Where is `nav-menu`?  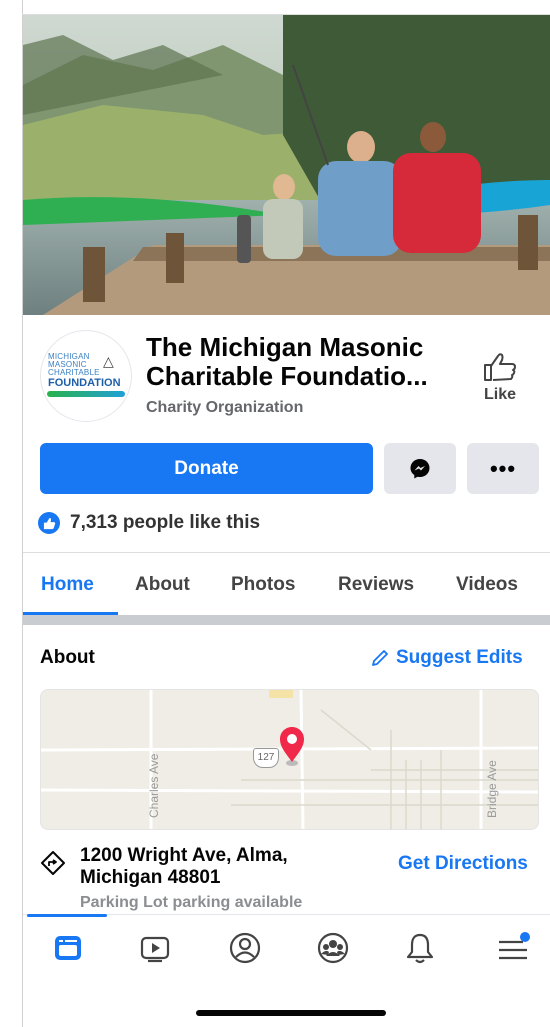
nav-menu is located at coordinates (513, 948).